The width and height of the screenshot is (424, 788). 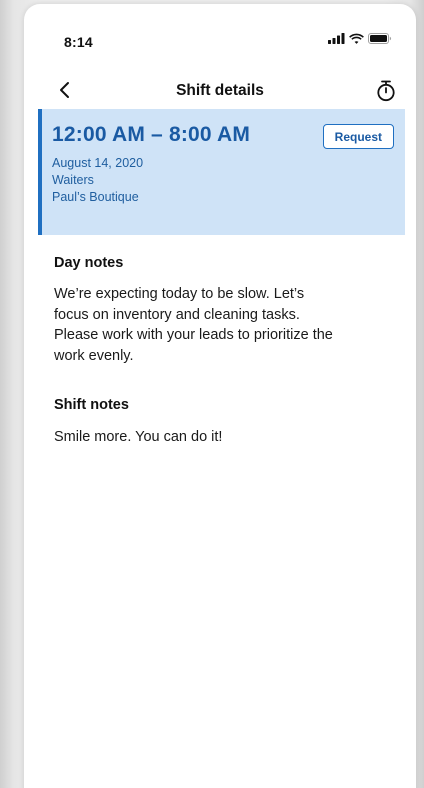 What do you see at coordinates (151, 134) in the screenshot?
I see `shift-time-range: 12:00 AM – 8:00 AM` at bounding box center [151, 134].